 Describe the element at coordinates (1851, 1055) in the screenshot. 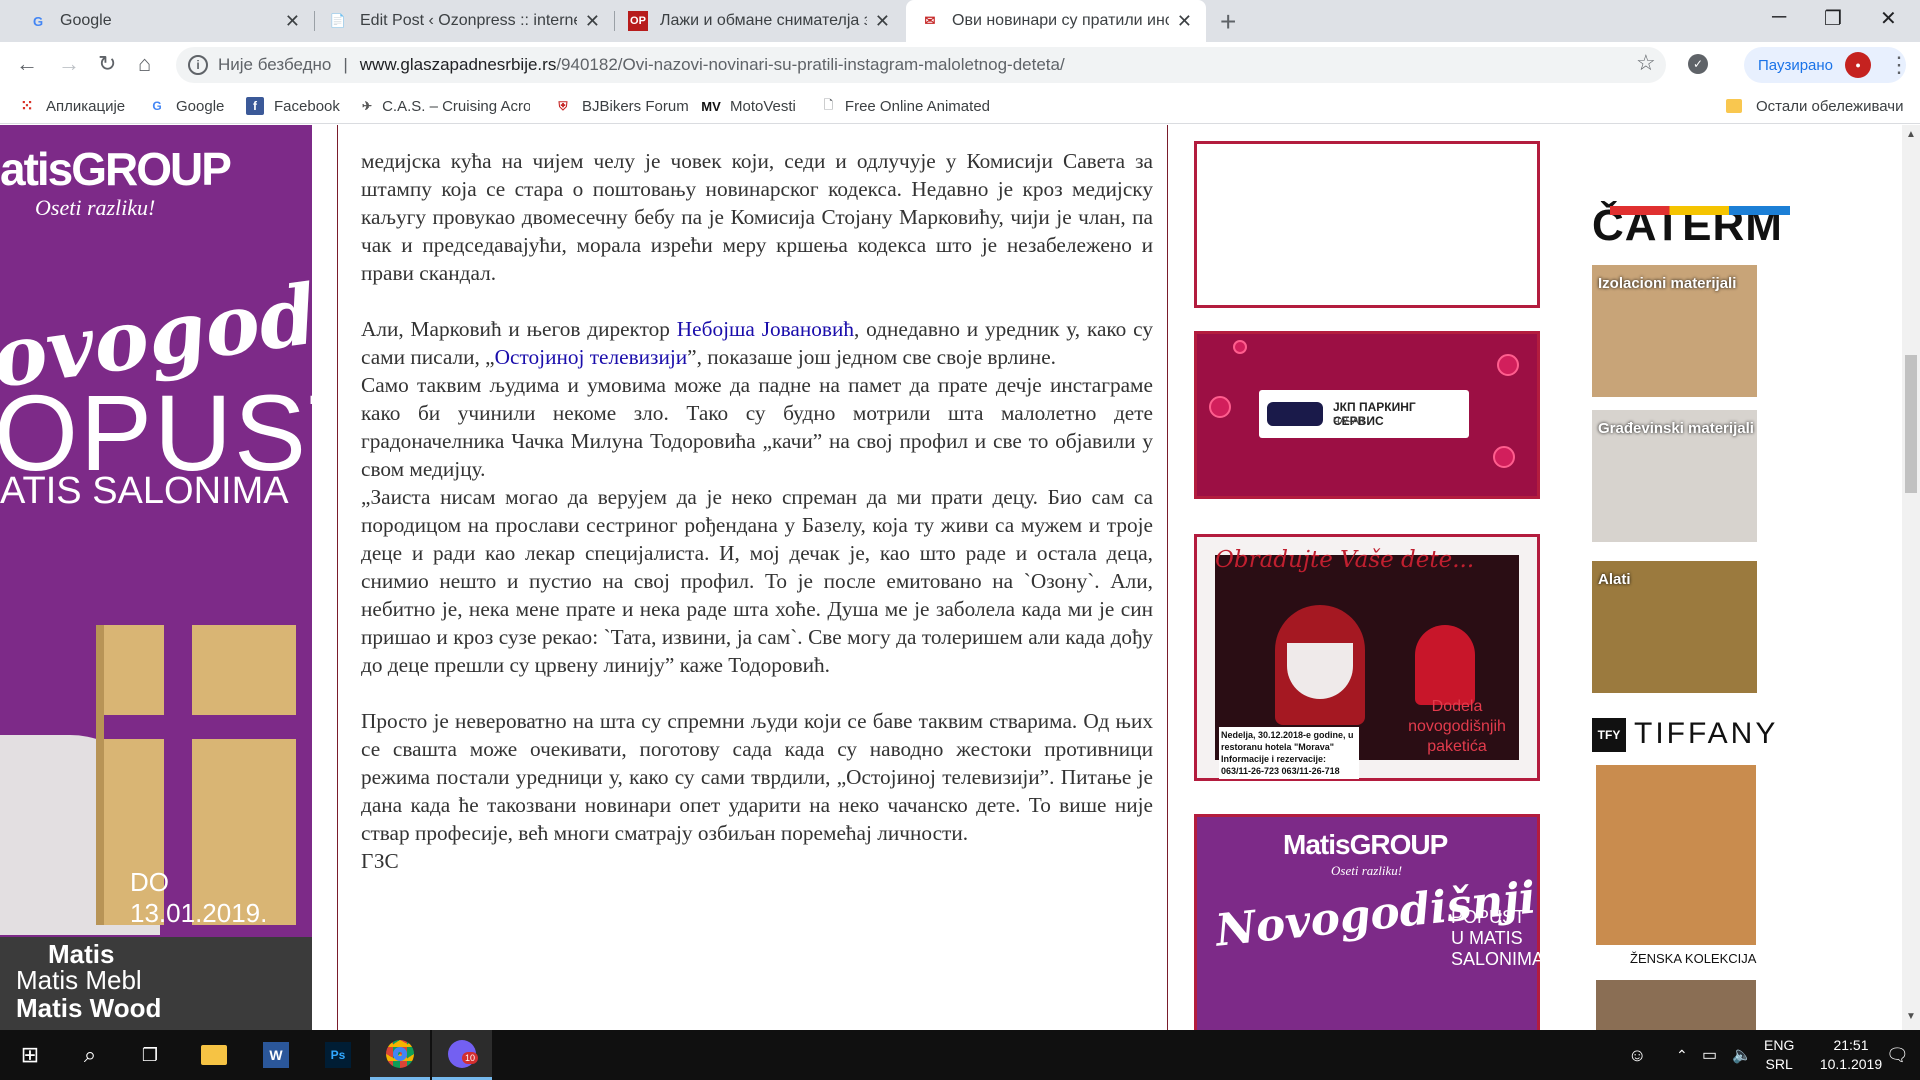

I see `clock: 21:51 10.1.2019` at that location.